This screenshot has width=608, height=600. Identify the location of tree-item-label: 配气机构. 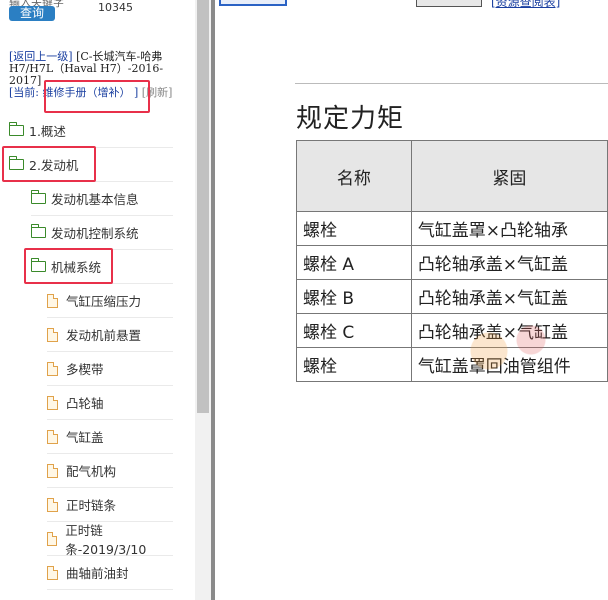
(91, 471).